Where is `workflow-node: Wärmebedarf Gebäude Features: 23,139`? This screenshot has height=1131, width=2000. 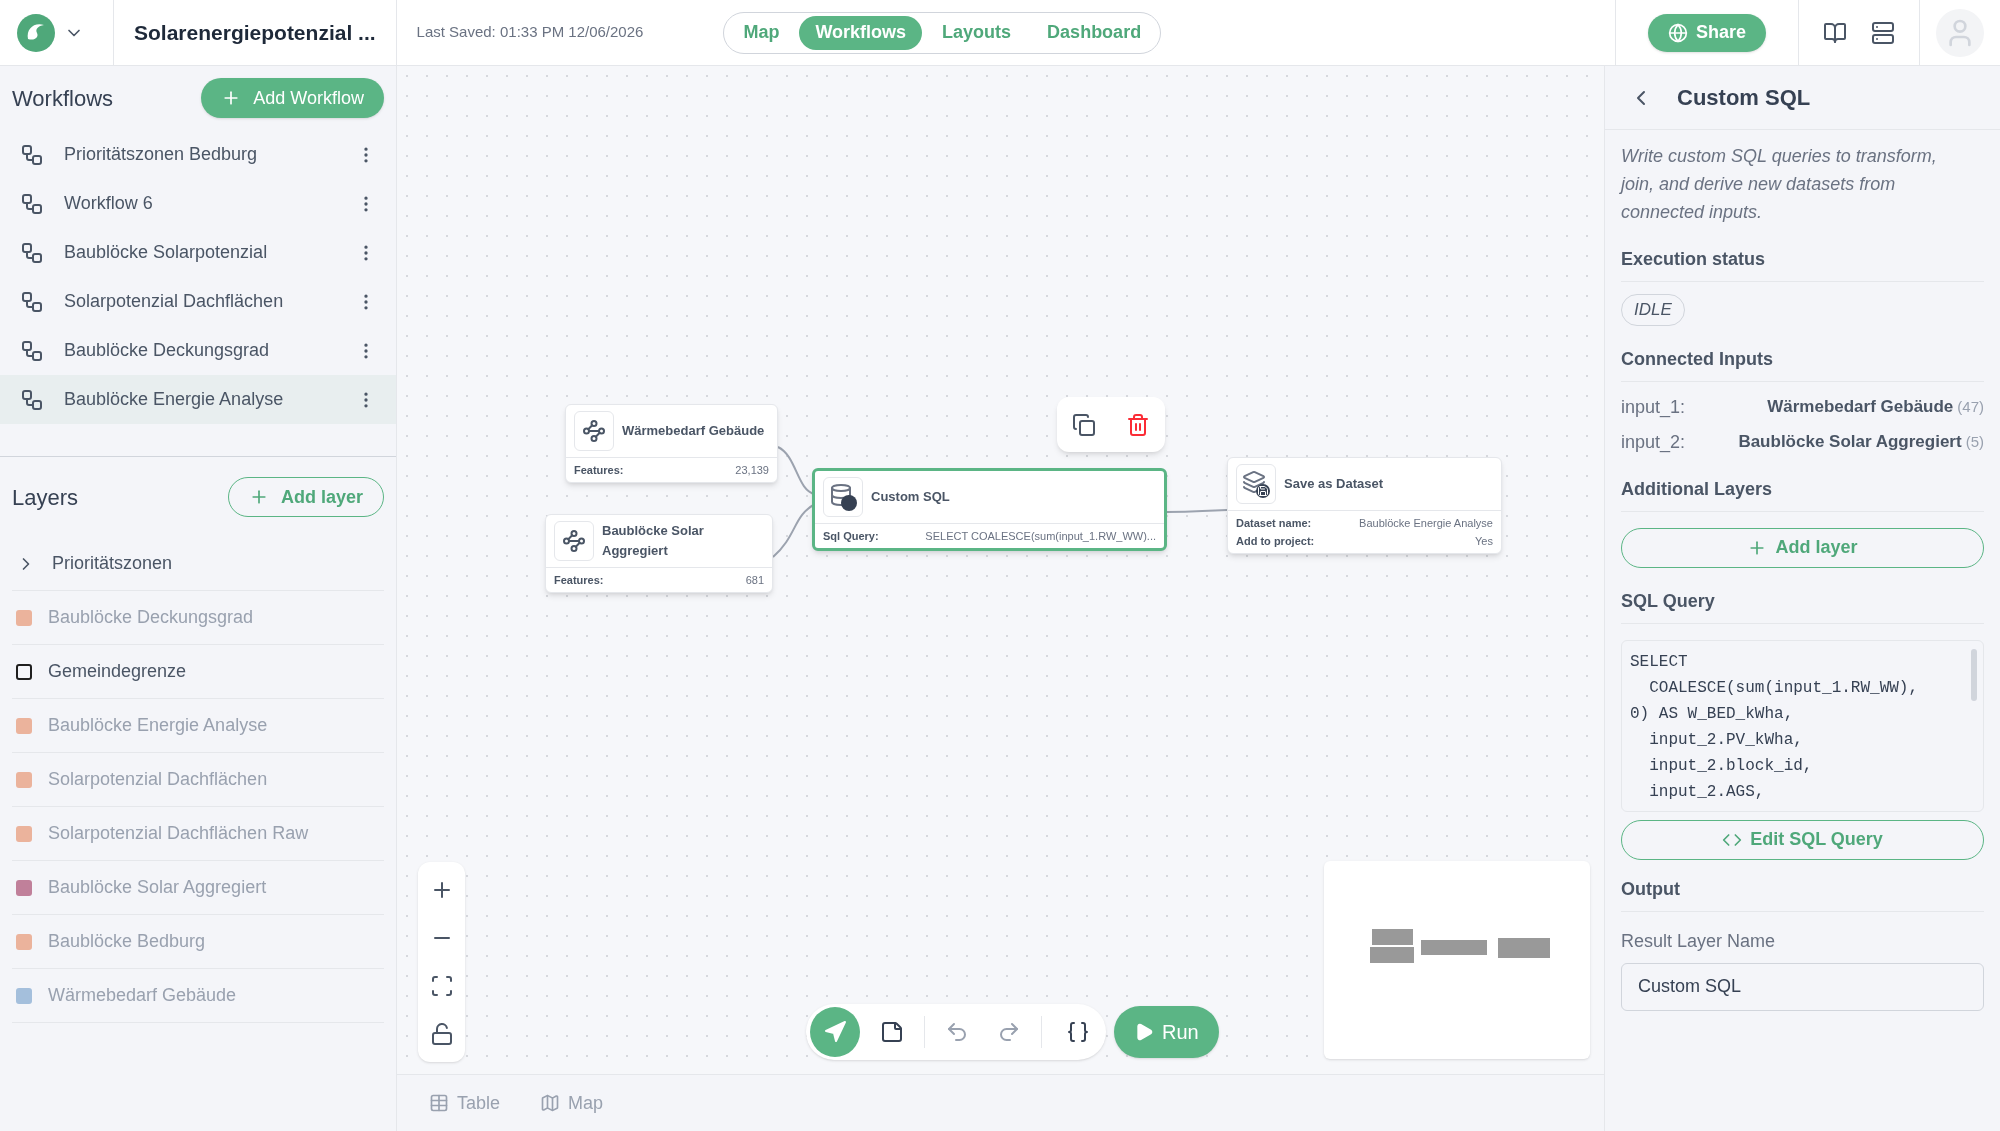 workflow-node: Wärmebedarf Gebäude Features: 23,139 is located at coordinates (671, 443).